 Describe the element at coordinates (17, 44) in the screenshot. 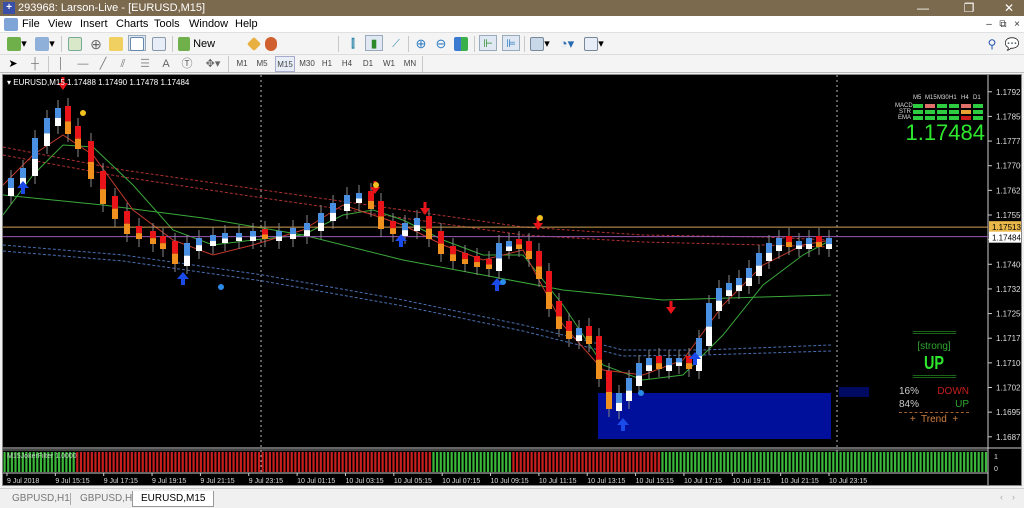

I see `new-chart-button: ▾` at that location.